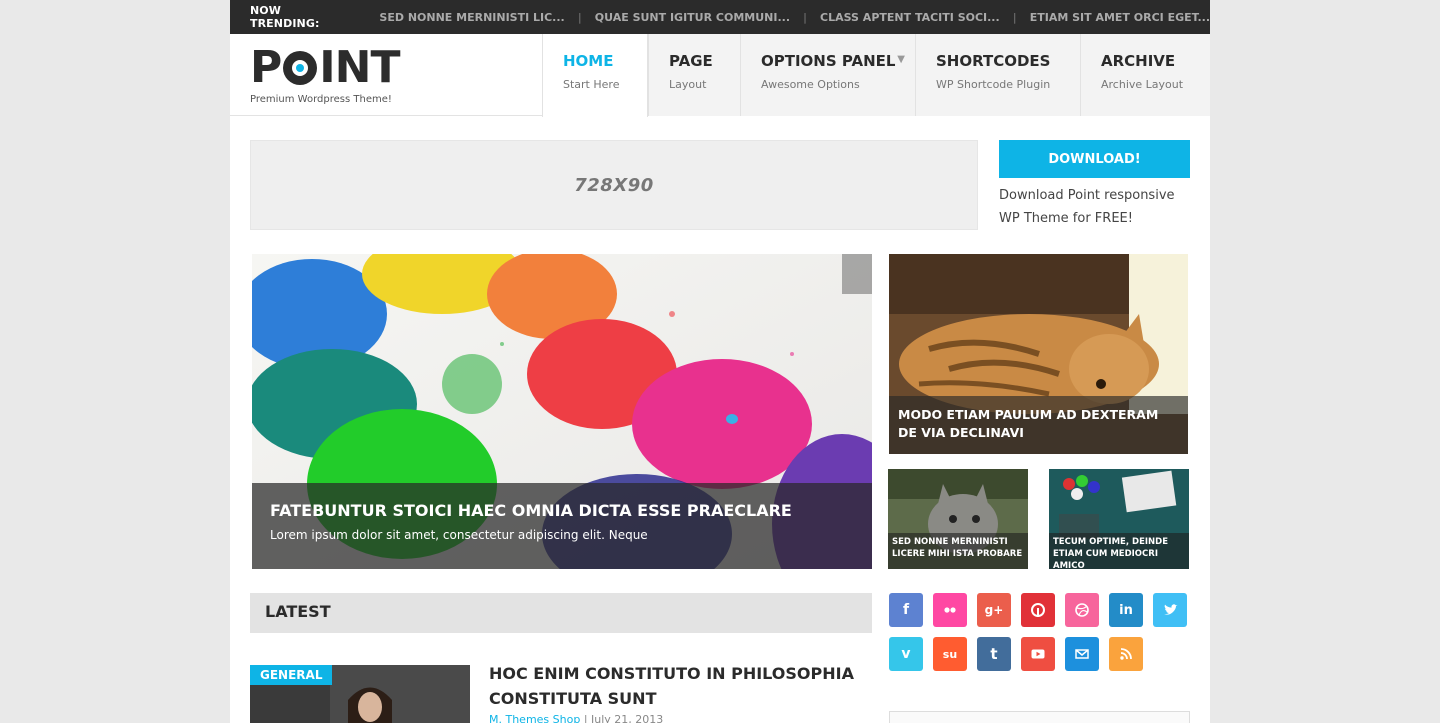  Describe the element at coordinates (906, 654) in the screenshot. I see `vimeo-icon: v` at that location.